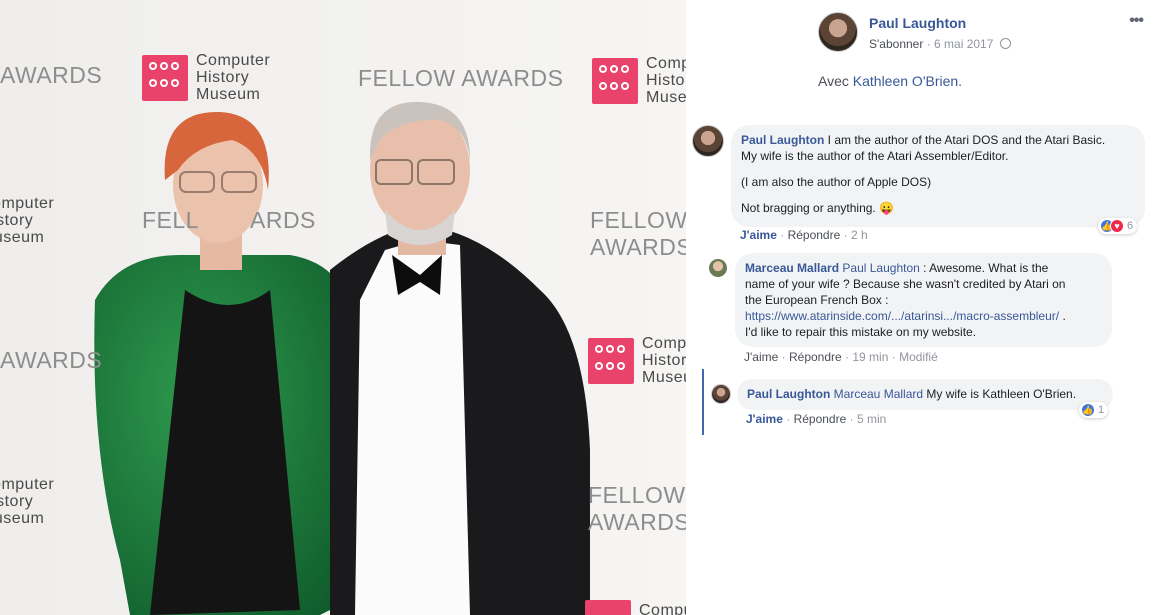  Describe the element at coordinates (963, 44) in the screenshot. I see `post-date: 6 mai 2017` at that location.